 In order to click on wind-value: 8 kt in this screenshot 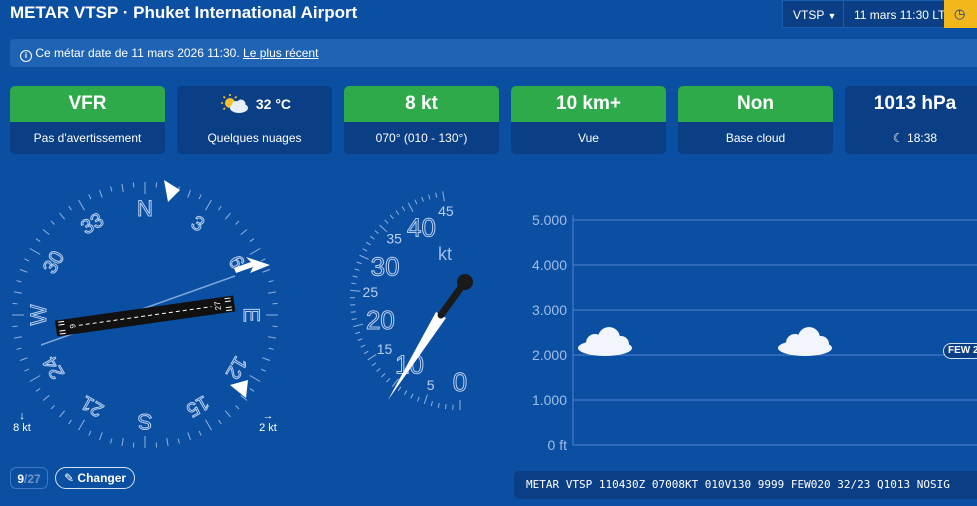, I will do `click(421, 104)`.